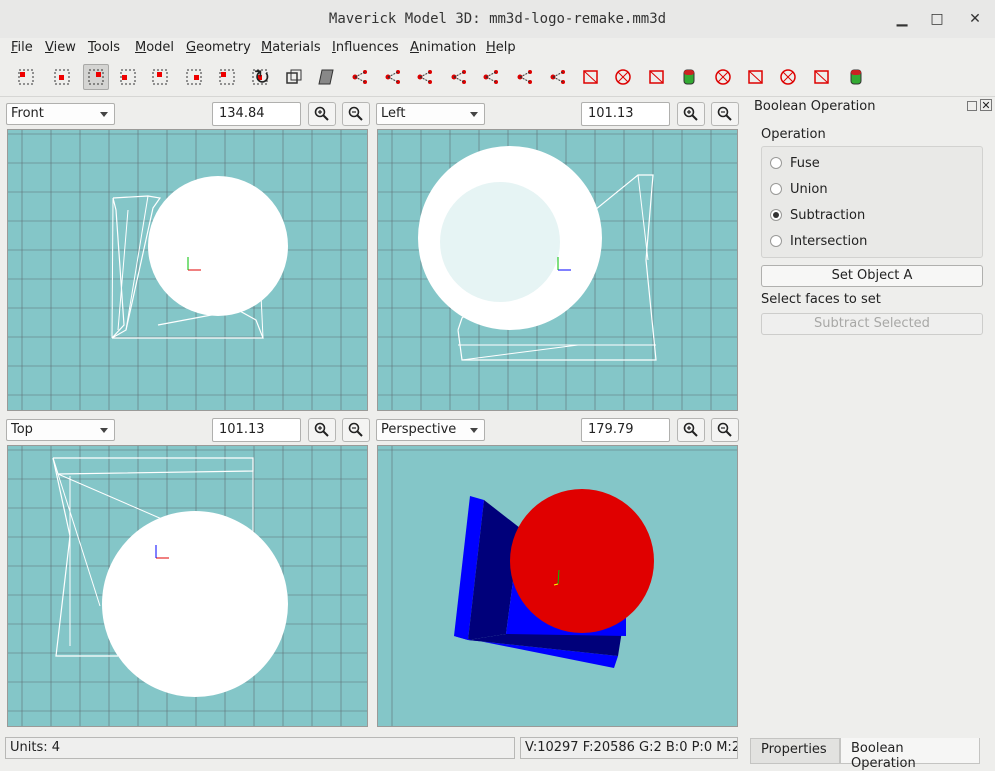  What do you see at coordinates (96, 77) in the screenshot?
I see `select-connected-tool` at bounding box center [96, 77].